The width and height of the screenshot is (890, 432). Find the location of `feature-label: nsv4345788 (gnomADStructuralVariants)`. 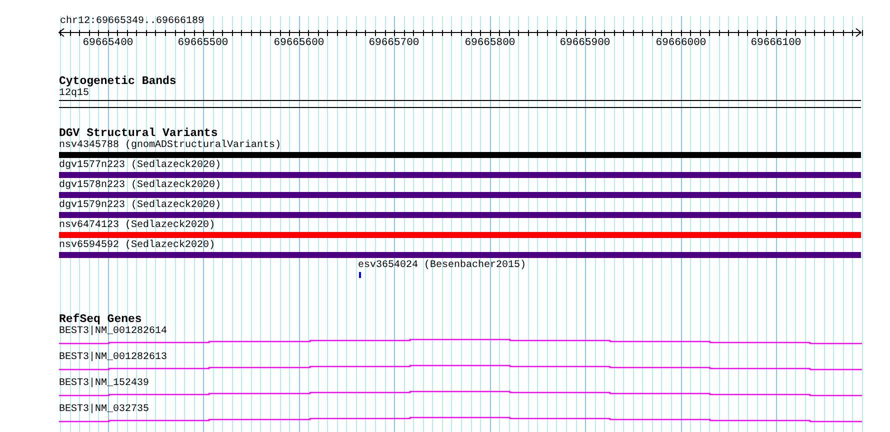

feature-label: nsv4345788 (gnomADStructuralVariants) is located at coordinates (170, 146).